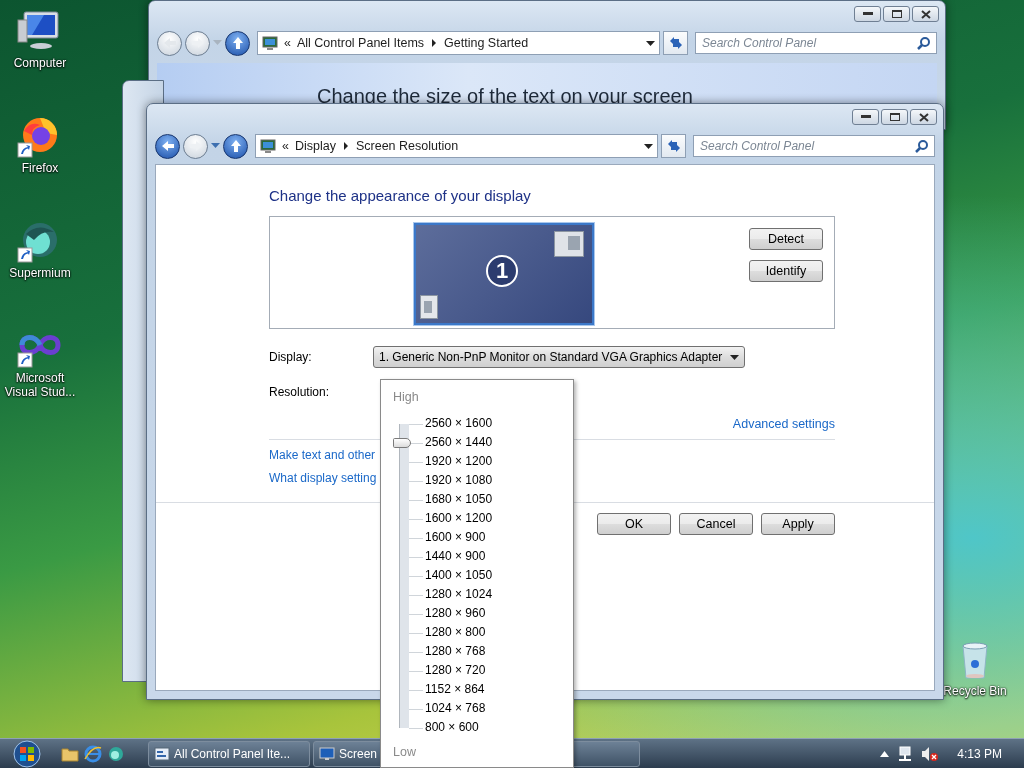  I want to click on resolution-option: 1280 × 960, so click(459, 613).